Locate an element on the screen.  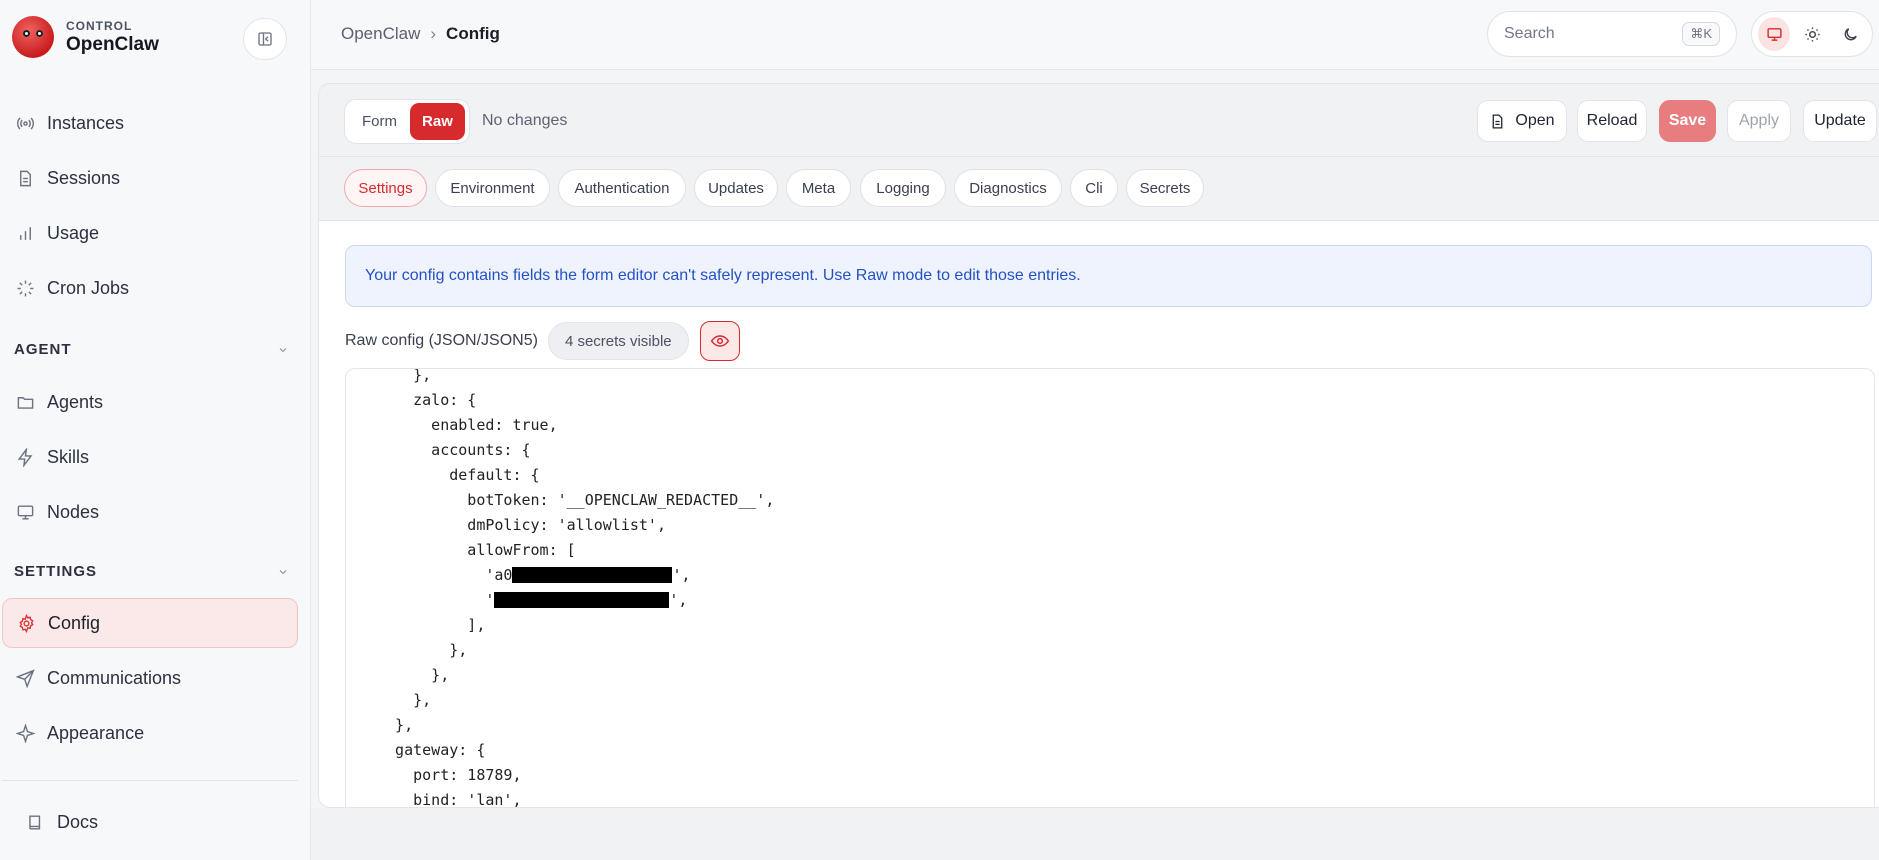
loader-icon is located at coordinates (25, 288).